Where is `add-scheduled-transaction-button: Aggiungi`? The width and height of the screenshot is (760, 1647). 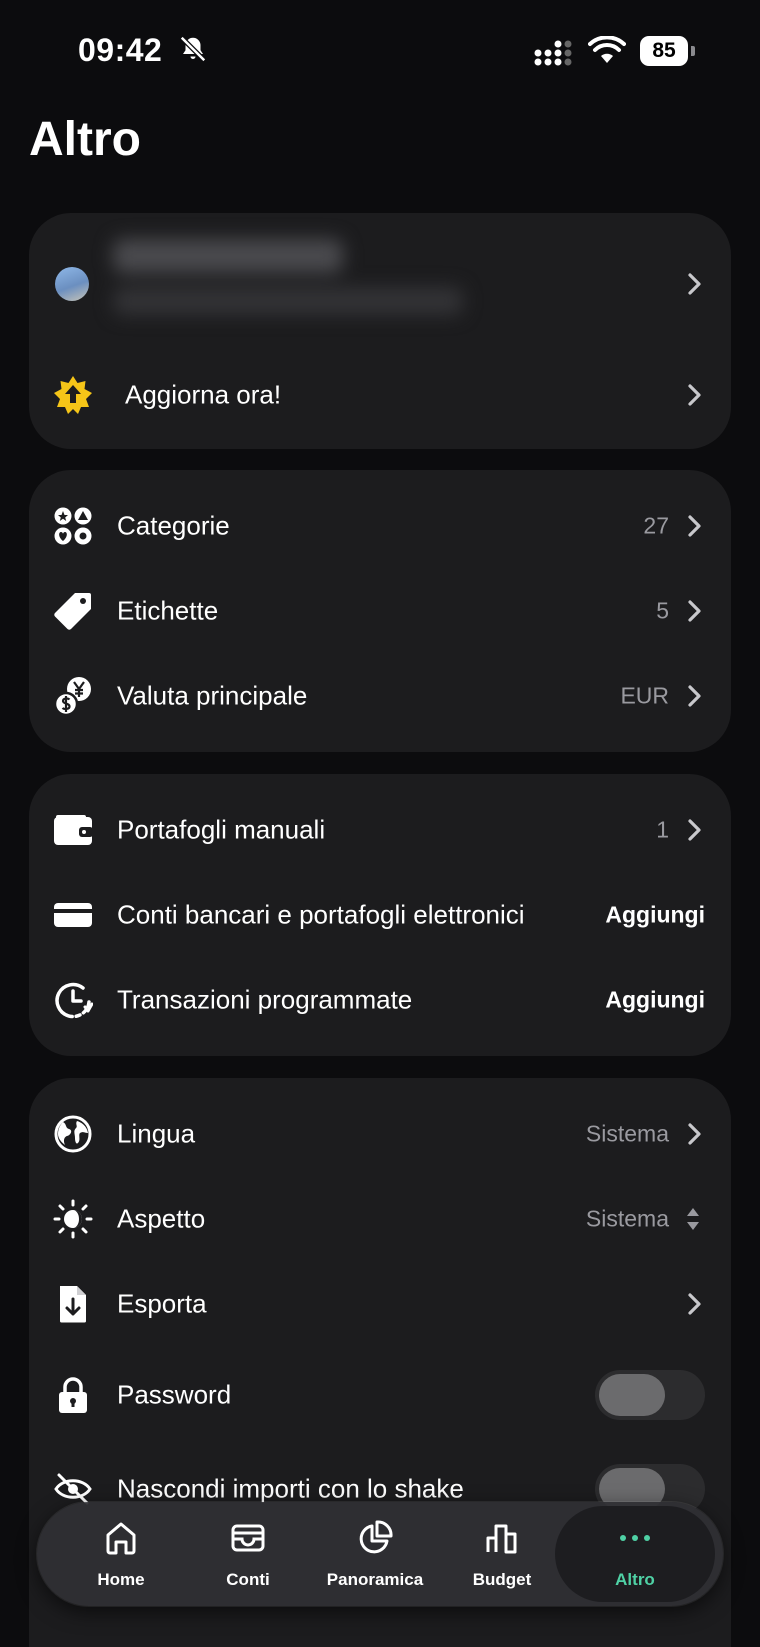 add-scheduled-transaction-button: Aggiungi is located at coordinates (655, 1000).